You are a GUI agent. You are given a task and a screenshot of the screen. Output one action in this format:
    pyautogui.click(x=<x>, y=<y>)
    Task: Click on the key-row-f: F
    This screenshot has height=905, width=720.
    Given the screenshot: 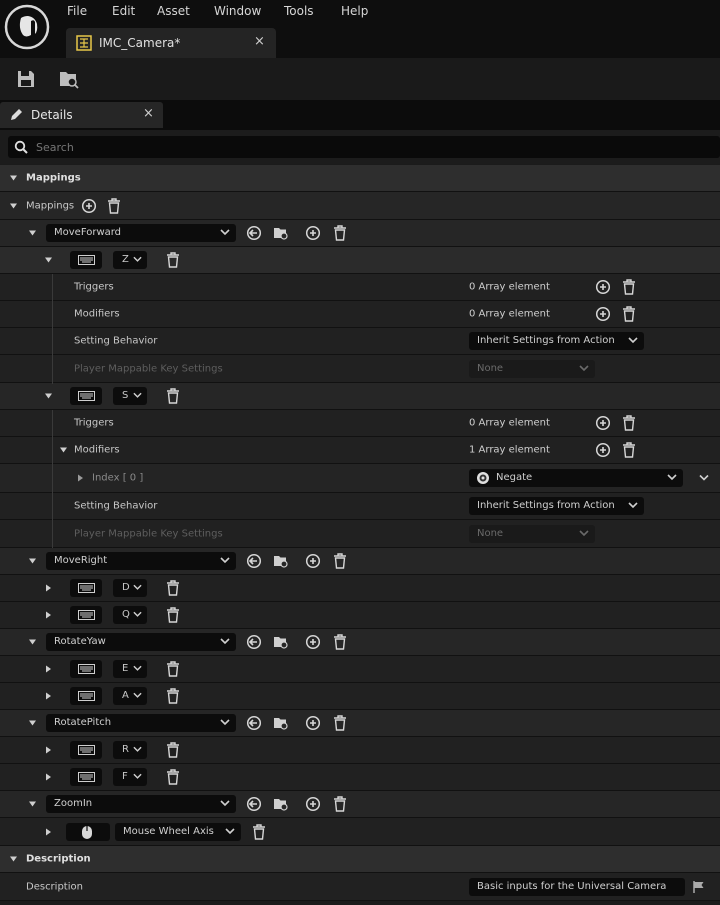 What is the action you would take?
    pyautogui.click(x=360, y=777)
    